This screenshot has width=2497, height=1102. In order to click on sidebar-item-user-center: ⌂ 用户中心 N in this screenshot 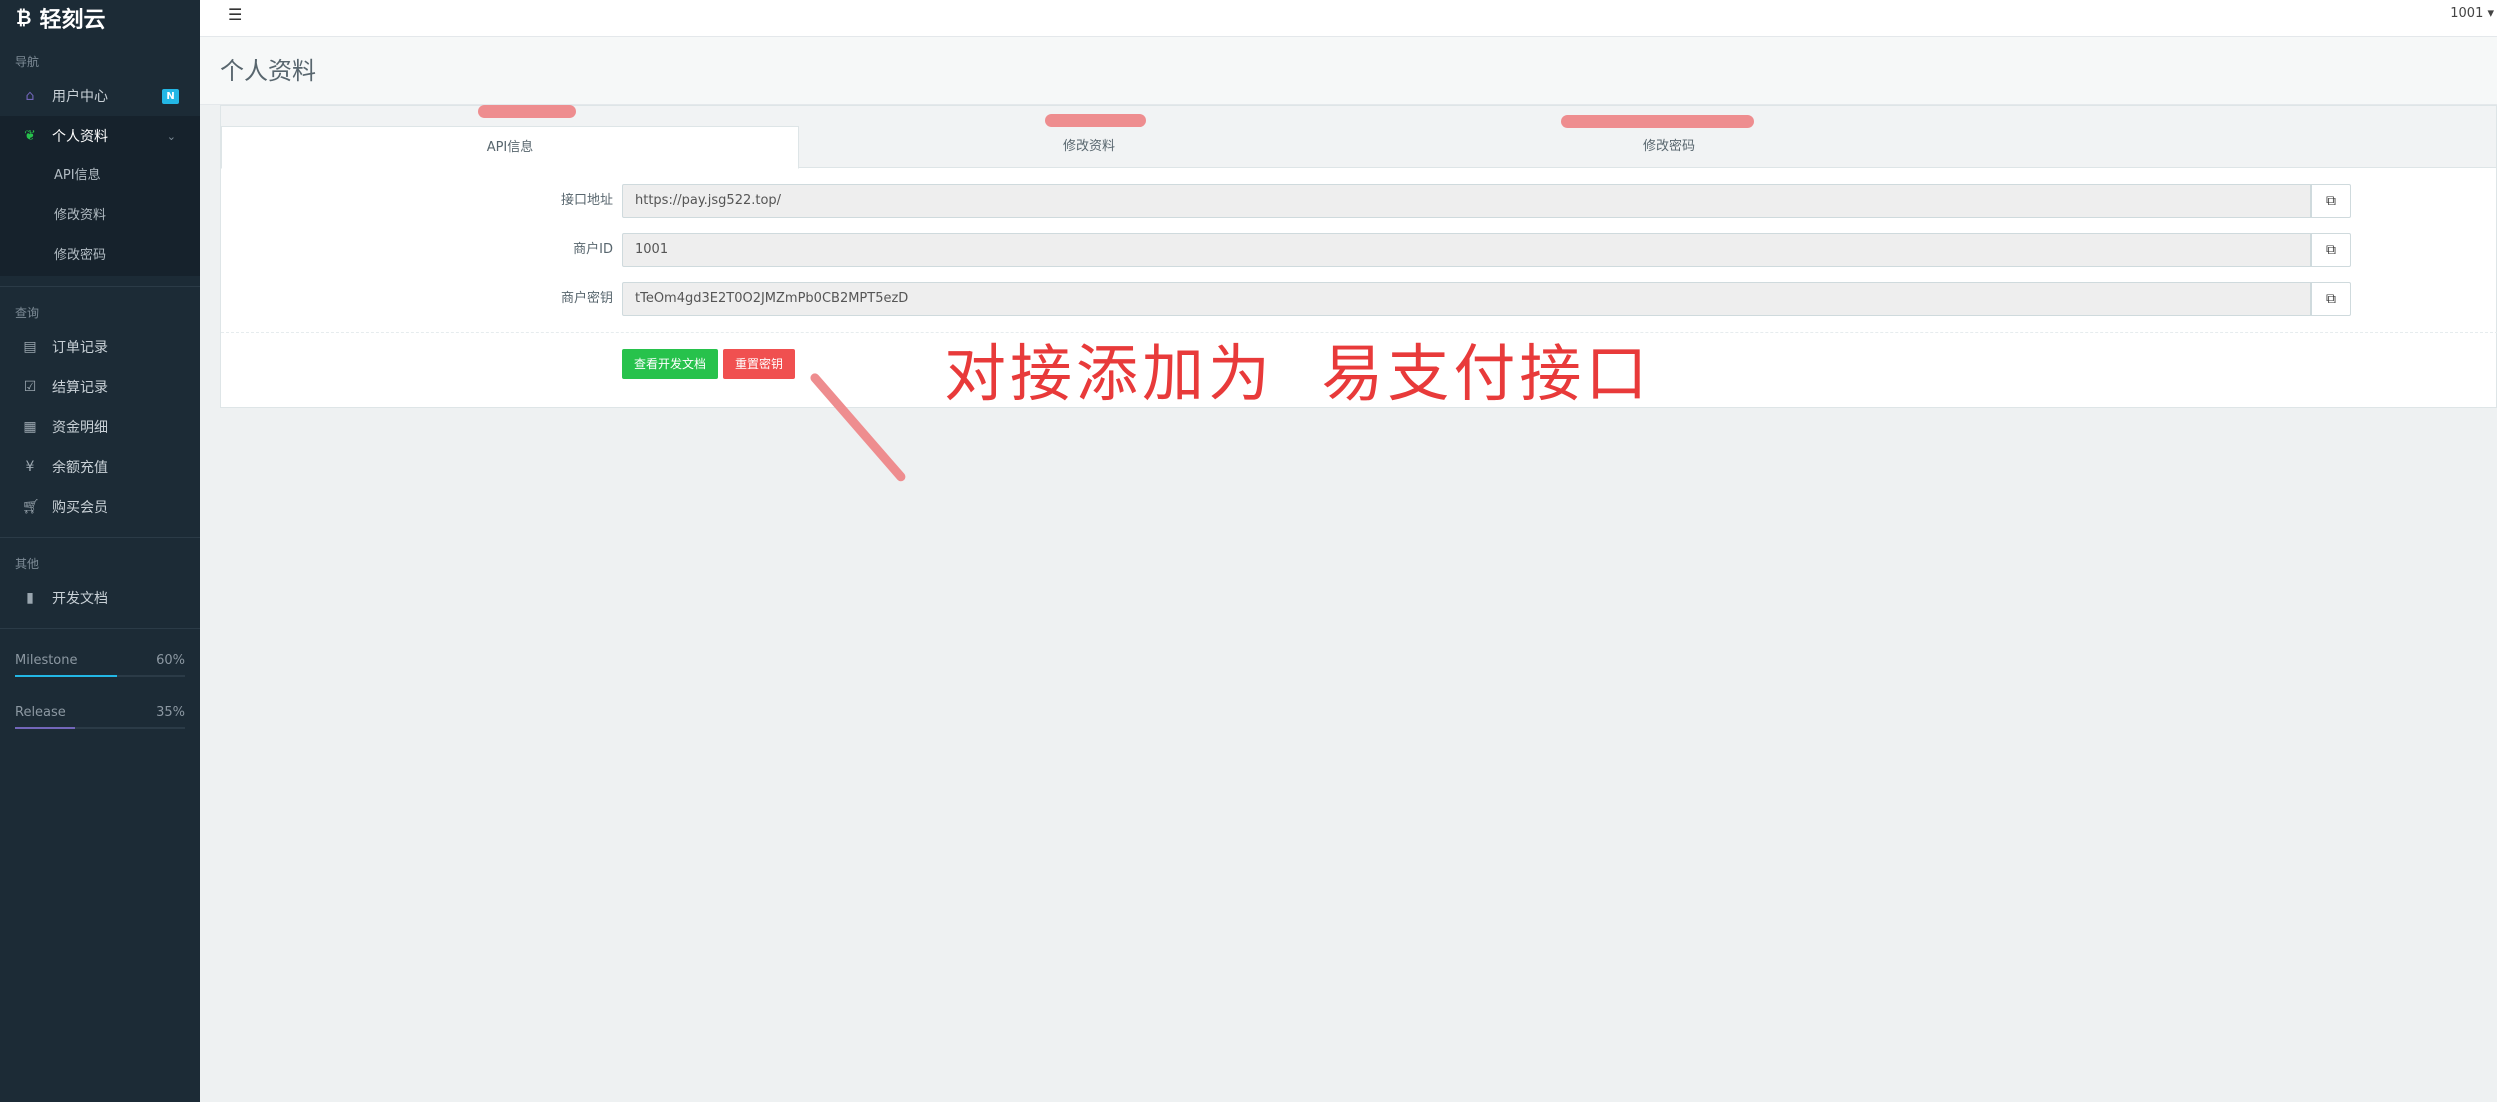, I will do `click(100, 96)`.